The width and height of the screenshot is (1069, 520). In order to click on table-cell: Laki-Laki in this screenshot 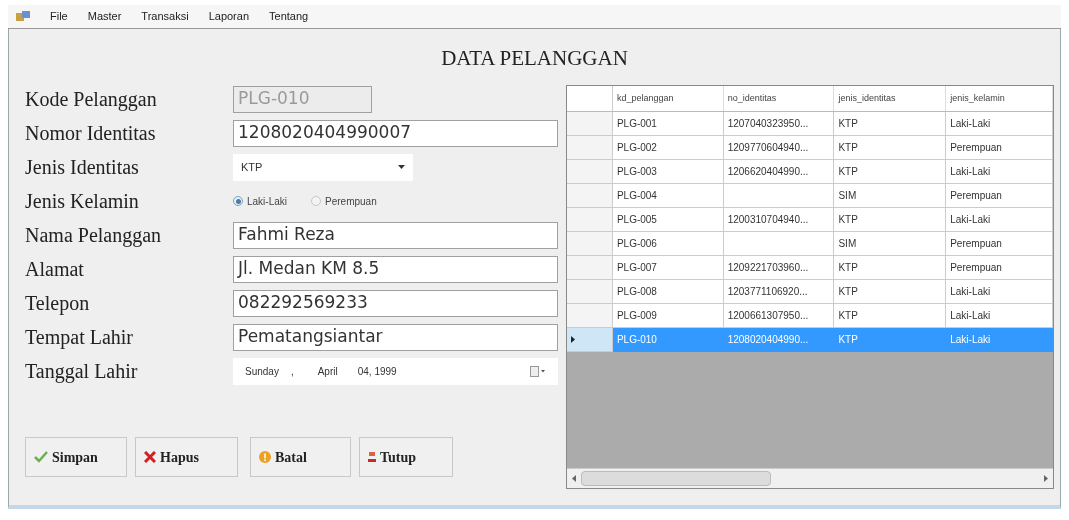, I will do `click(999, 340)`.